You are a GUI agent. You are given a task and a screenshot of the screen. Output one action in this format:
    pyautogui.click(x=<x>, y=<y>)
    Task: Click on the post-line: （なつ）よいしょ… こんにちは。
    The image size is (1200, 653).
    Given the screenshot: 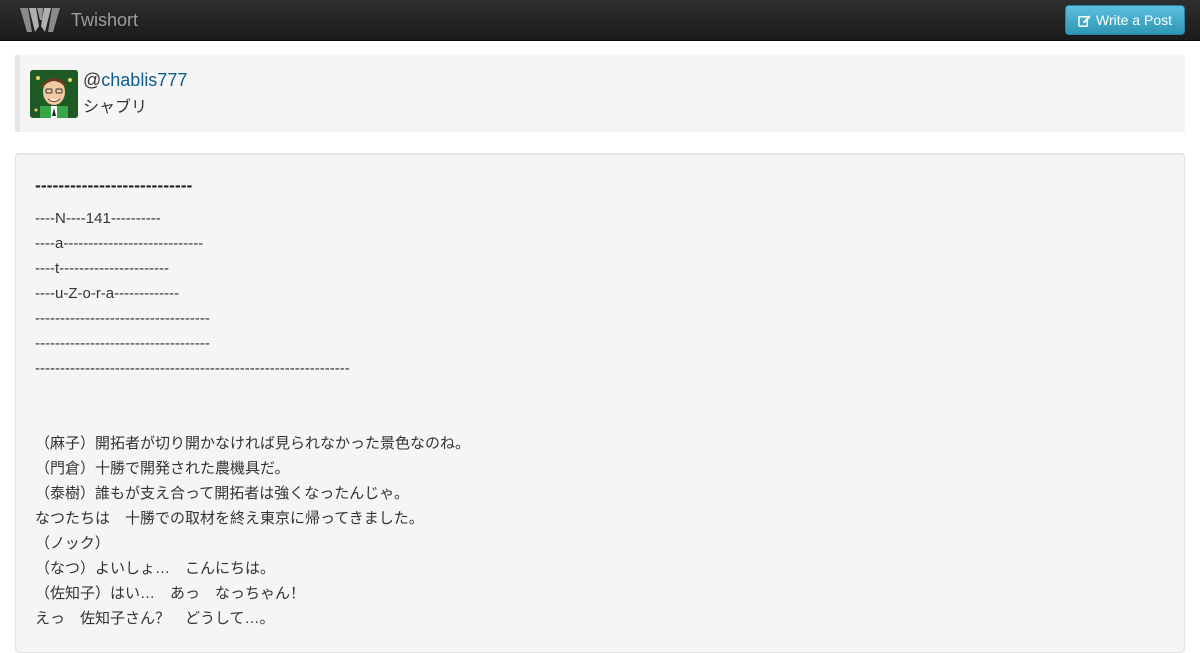 What is the action you would take?
    pyautogui.click(x=155, y=568)
    